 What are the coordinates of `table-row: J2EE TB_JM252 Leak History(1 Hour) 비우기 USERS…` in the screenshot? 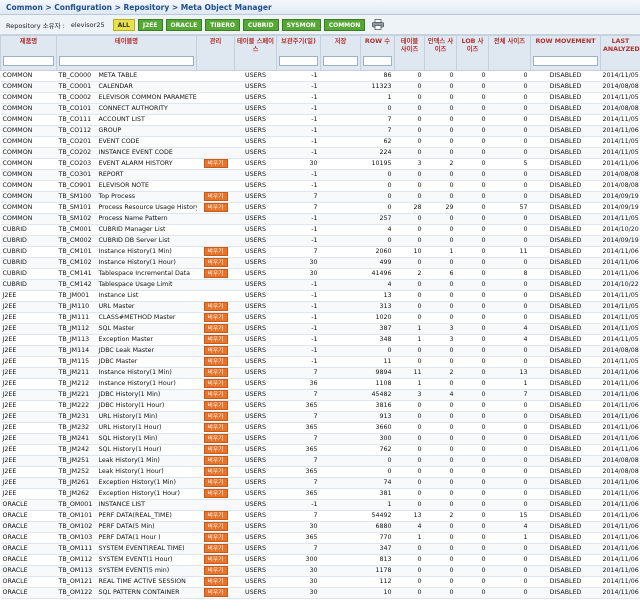 It's located at (320, 472).